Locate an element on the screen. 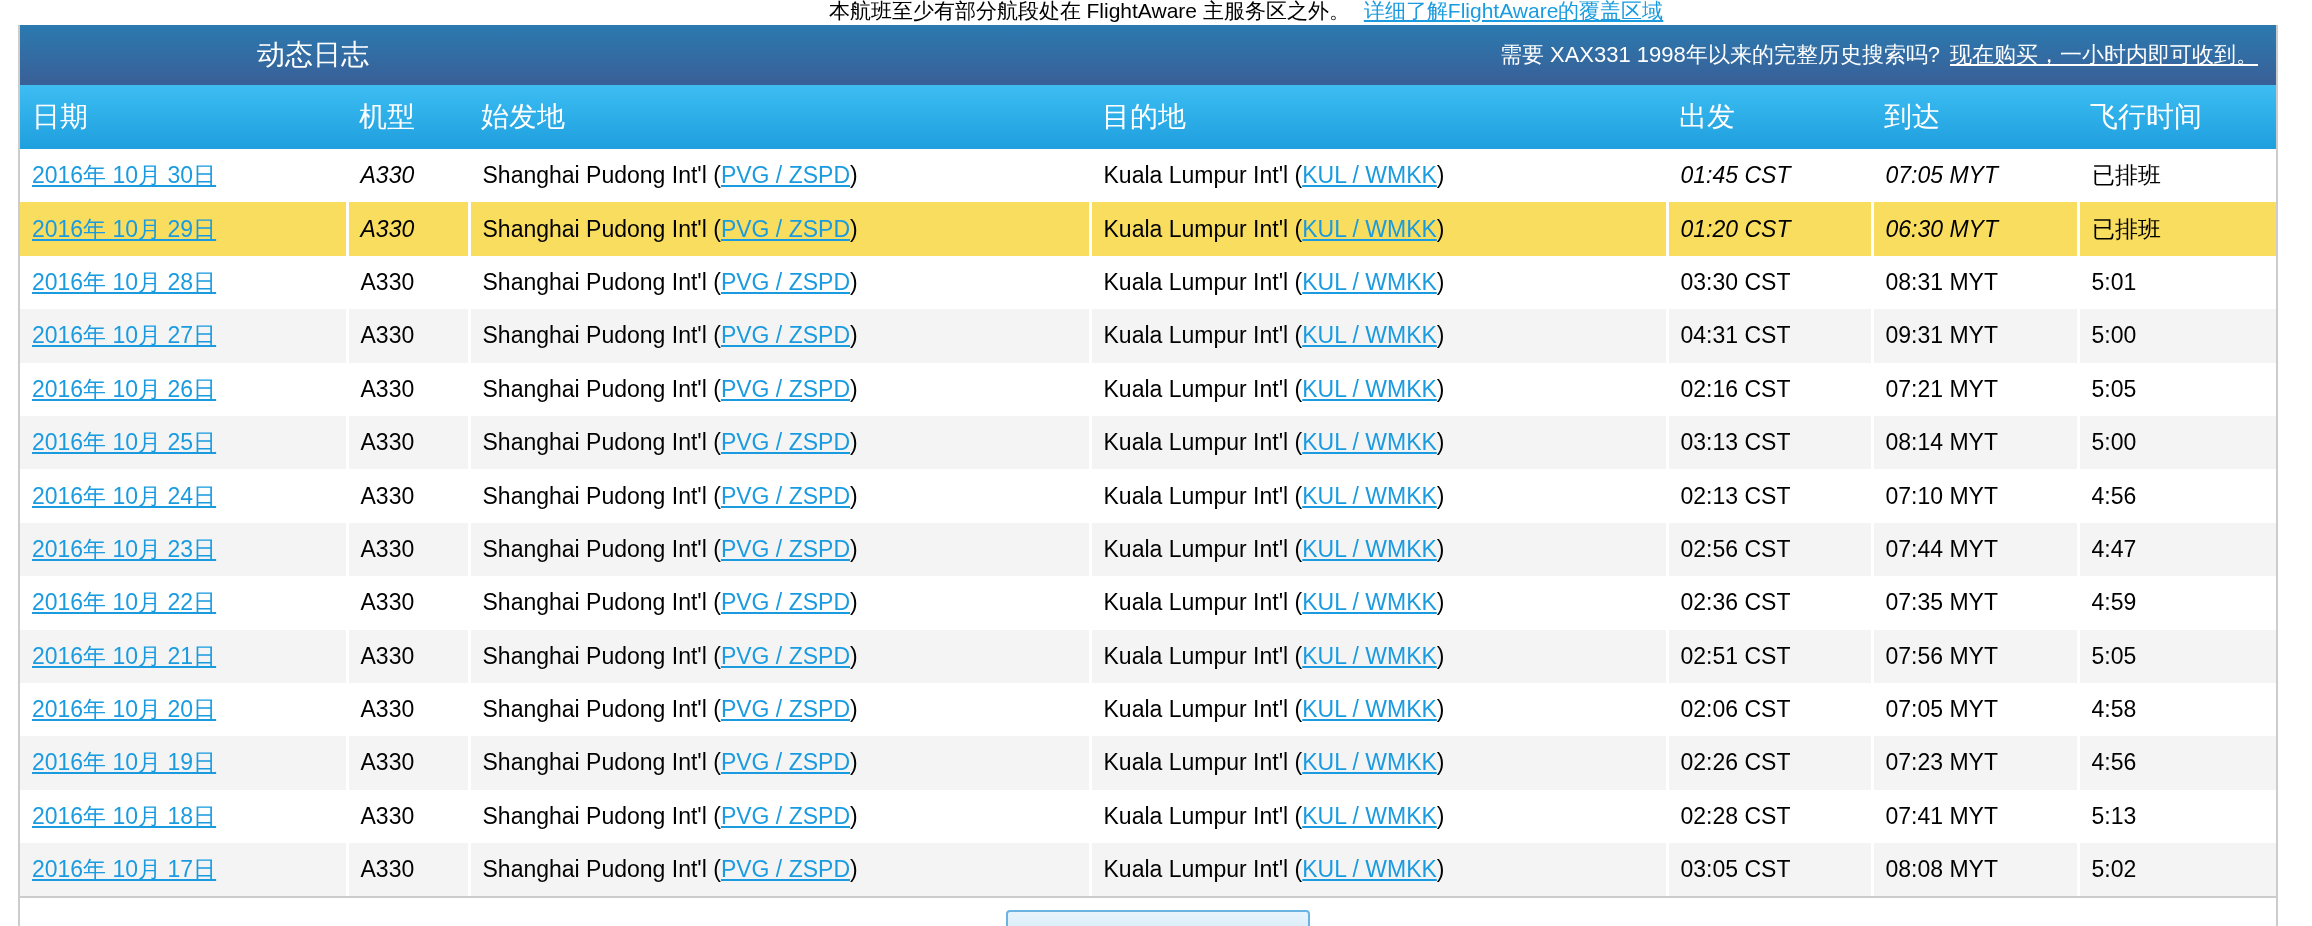 This screenshot has height=926, width=2312. flight-row: 2016年 10月 19日 A330 Shanghai Pudong Int'l (PVG / ZSPD) Kuala Lumpur Int'l (KUL / WMKK) 02:26 CST 07:23 MYT 4:56 is located at coordinates (1148, 763).